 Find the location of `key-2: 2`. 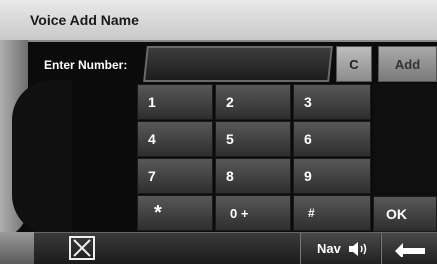

key-2: 2 is located at coordinates (253, 102).